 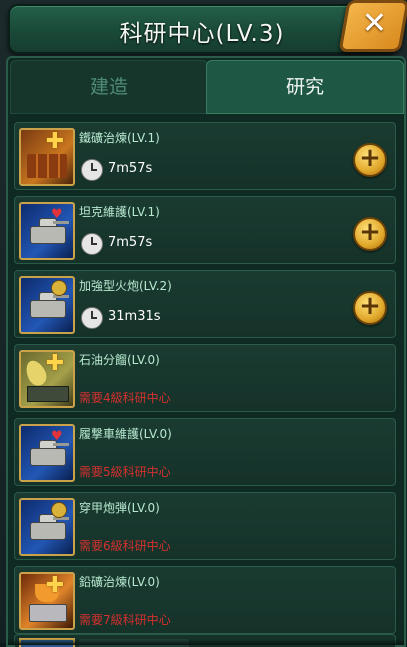 What do you see at coordinates (202, 34) in the screenshot?
I see `window-title: 科研中心(LV.3)` at bounding box center [202, 34].